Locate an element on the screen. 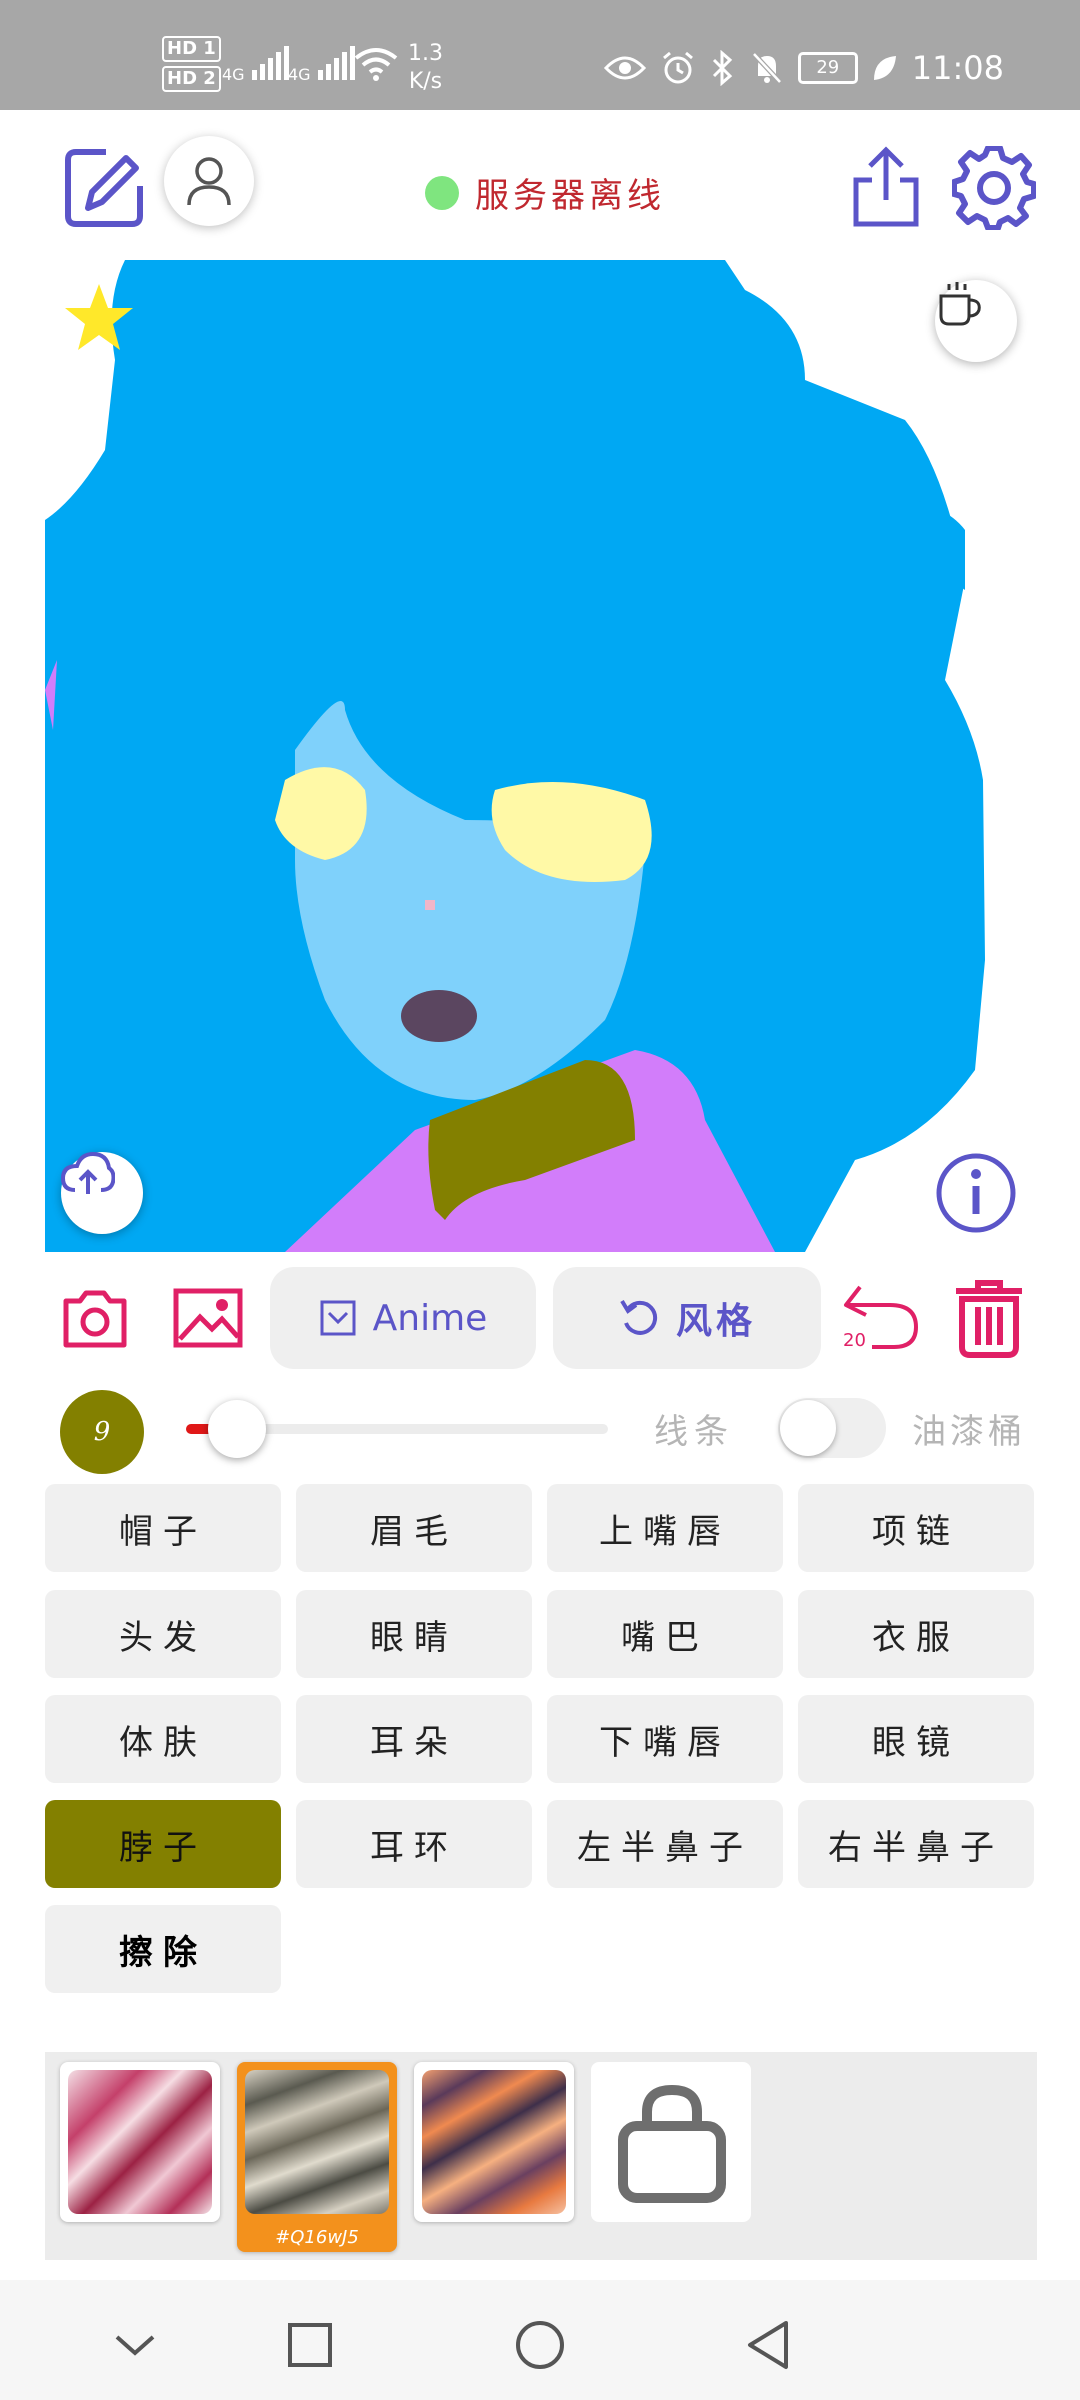 Image resolution: width=1080 pixels, height=2400 pixels. battery-level: 29 is located at coordinates (828, 67).